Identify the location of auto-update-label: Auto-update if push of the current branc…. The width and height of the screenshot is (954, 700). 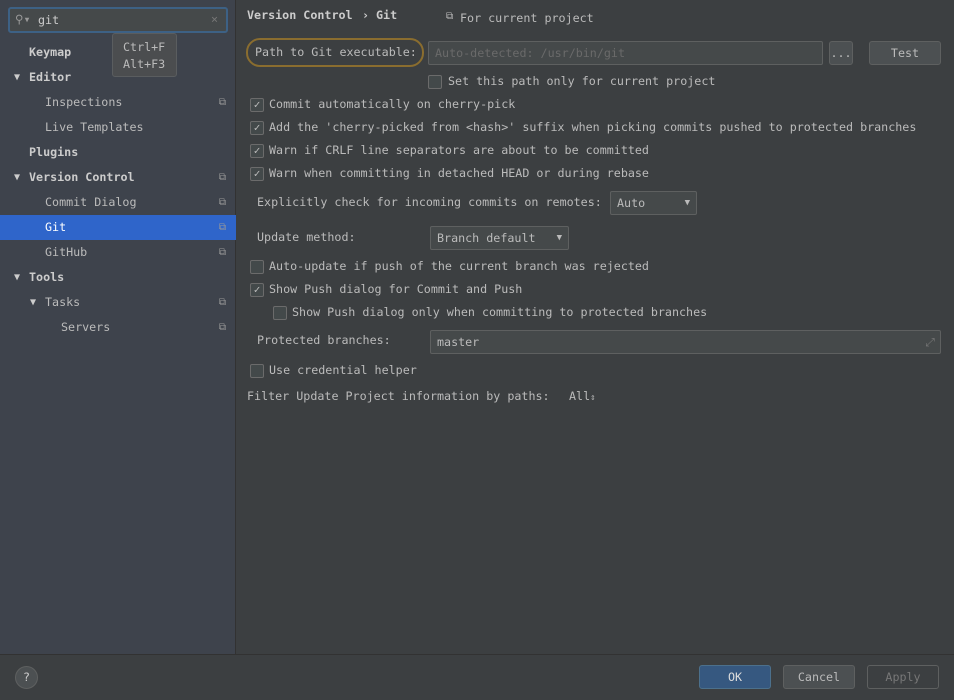
(459, 266).